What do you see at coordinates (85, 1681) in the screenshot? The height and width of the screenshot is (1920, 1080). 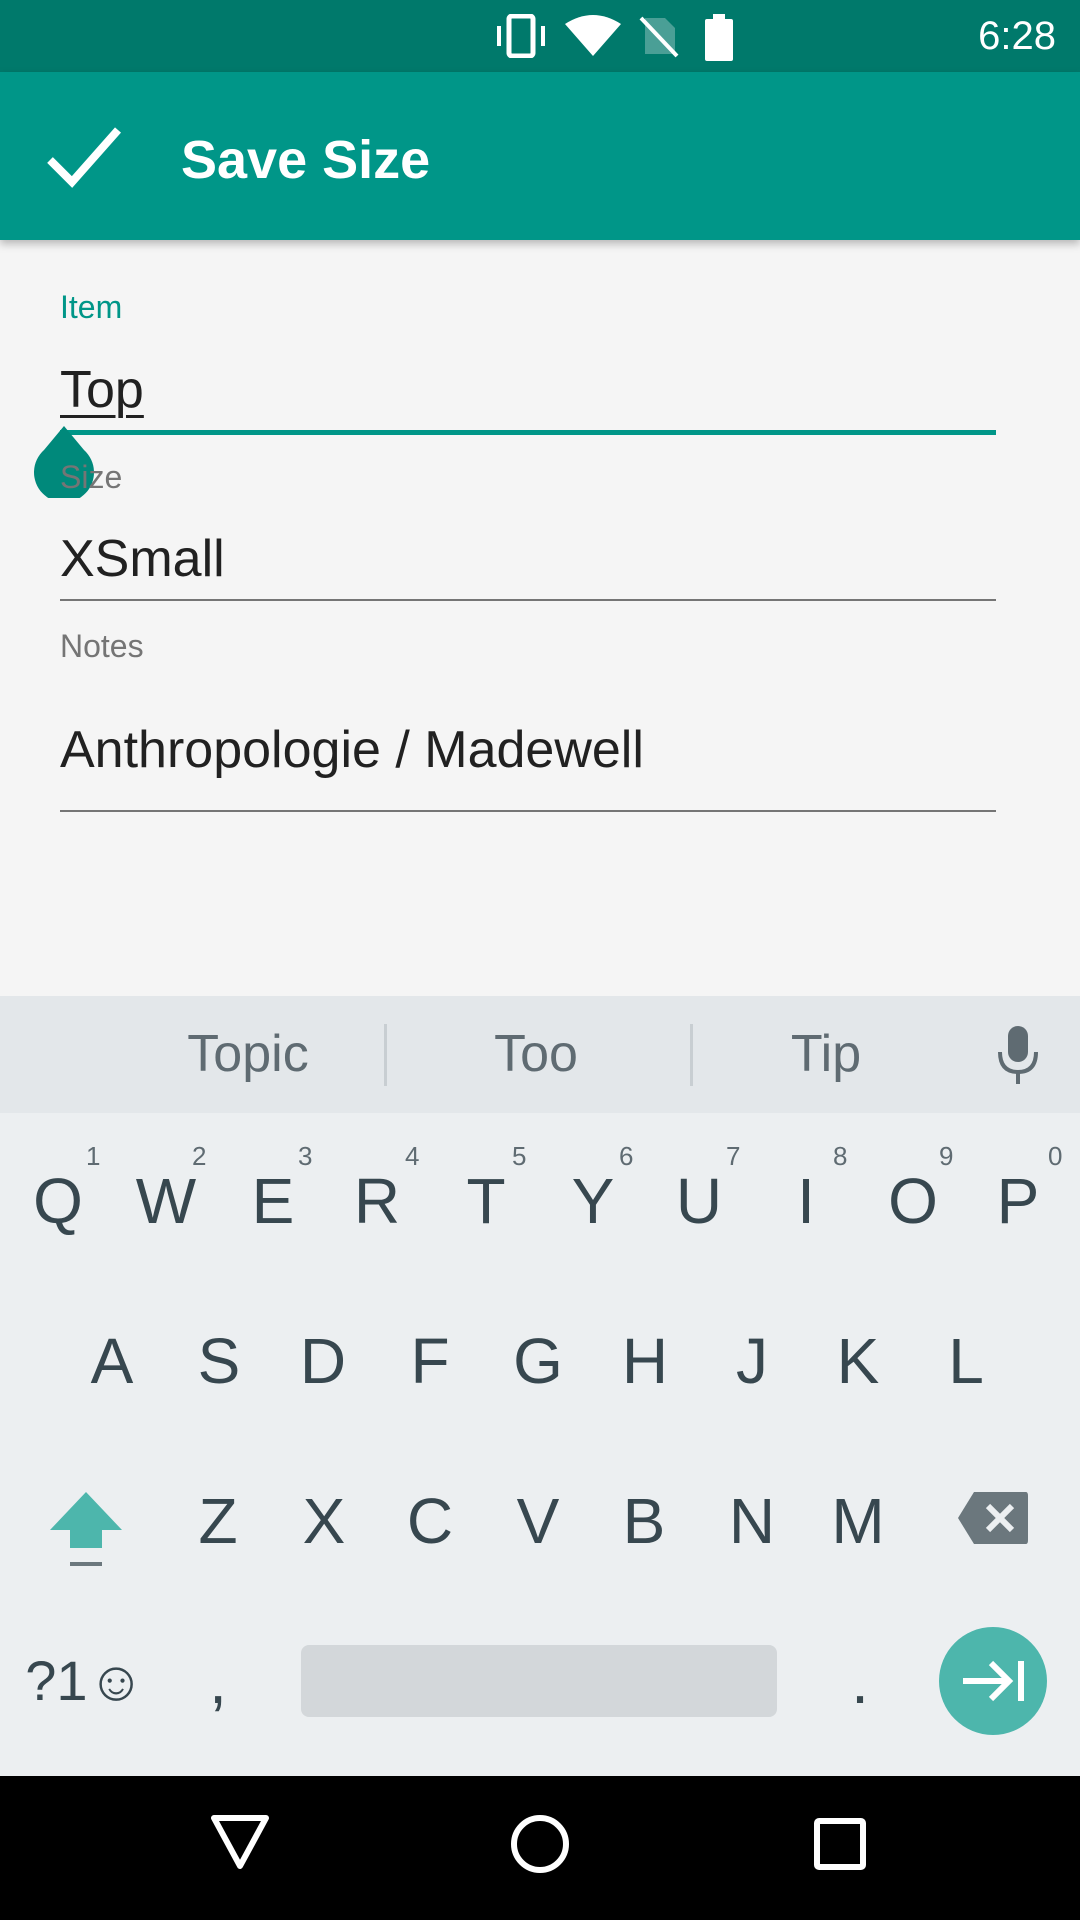 I see `symbols-key: ?1☺` at bounding box center [85, 1681].